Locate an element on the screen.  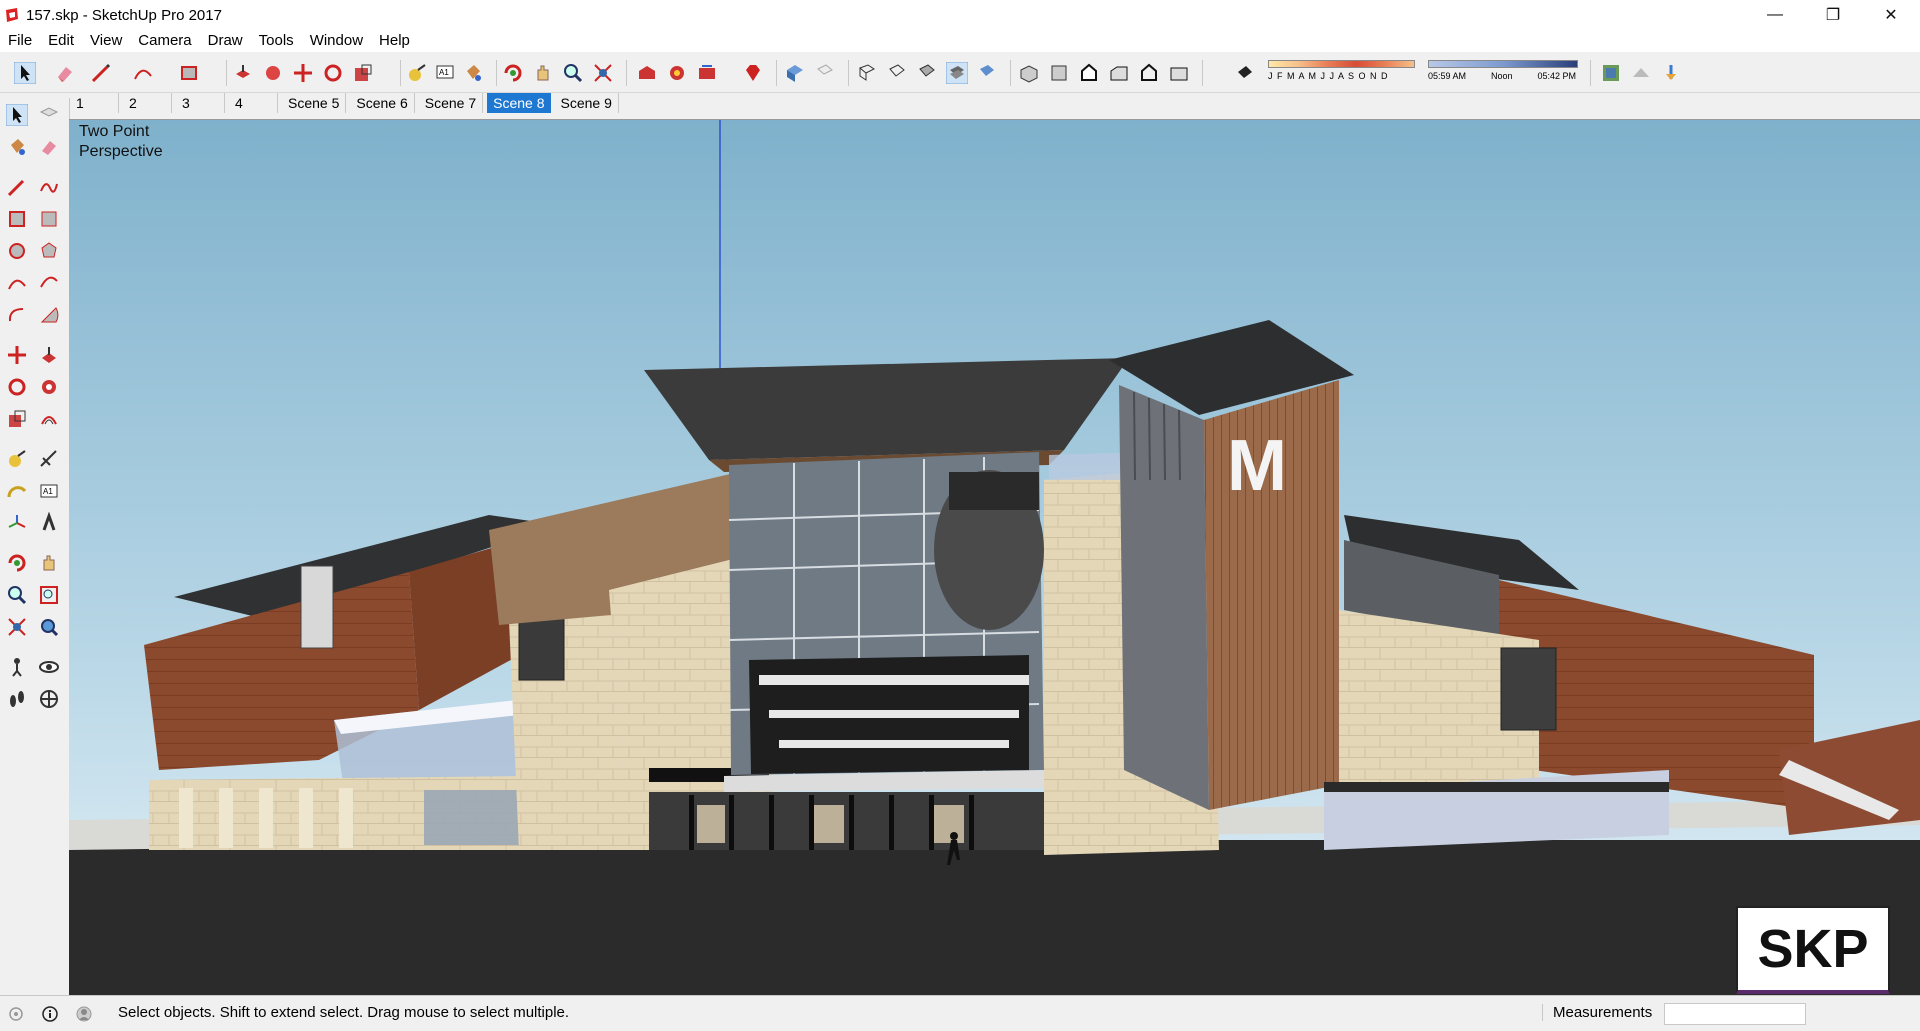
shadows-toggle-icon is located at coordinates (1245, 73).